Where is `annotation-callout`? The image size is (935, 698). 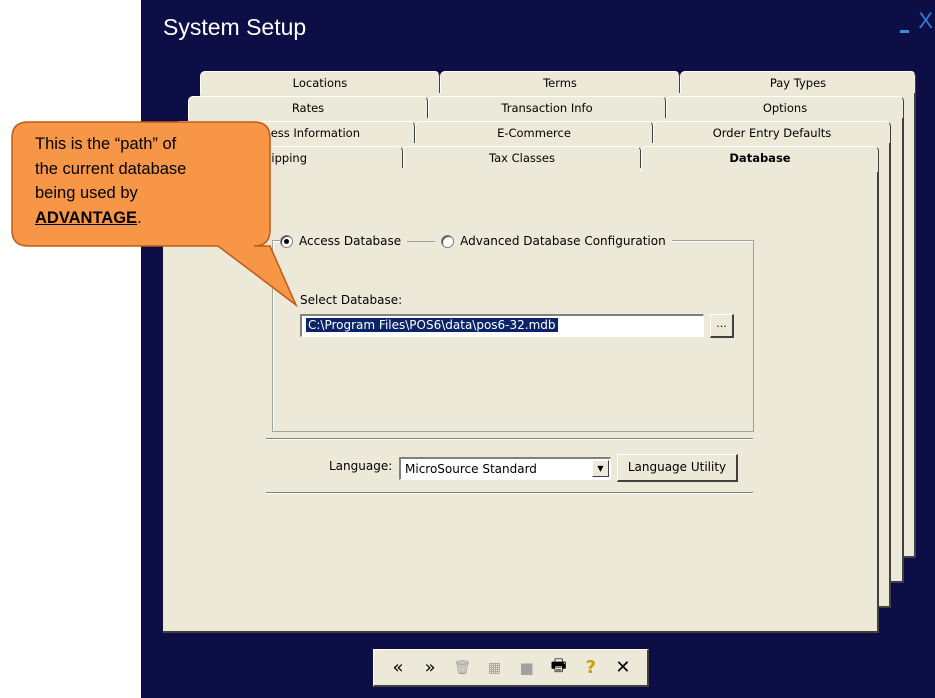
annotation-callout is located at coordinates (154, 214).